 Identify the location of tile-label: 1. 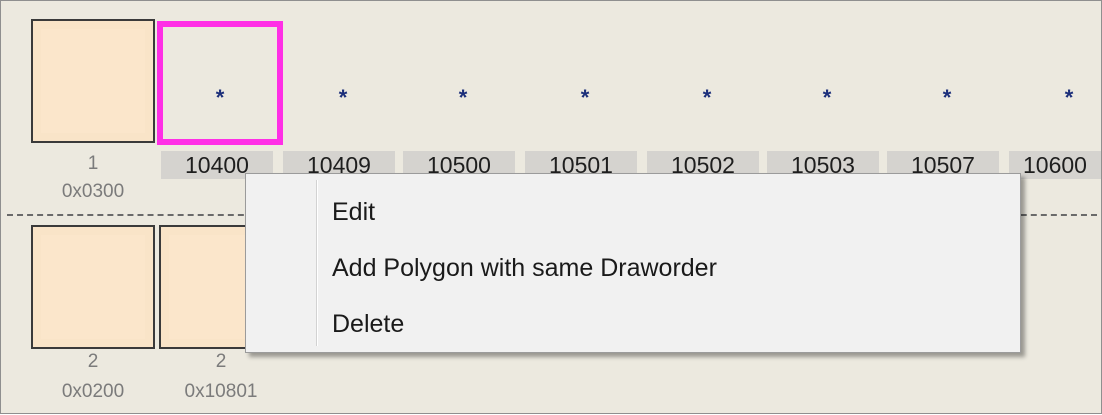
(93, 163).